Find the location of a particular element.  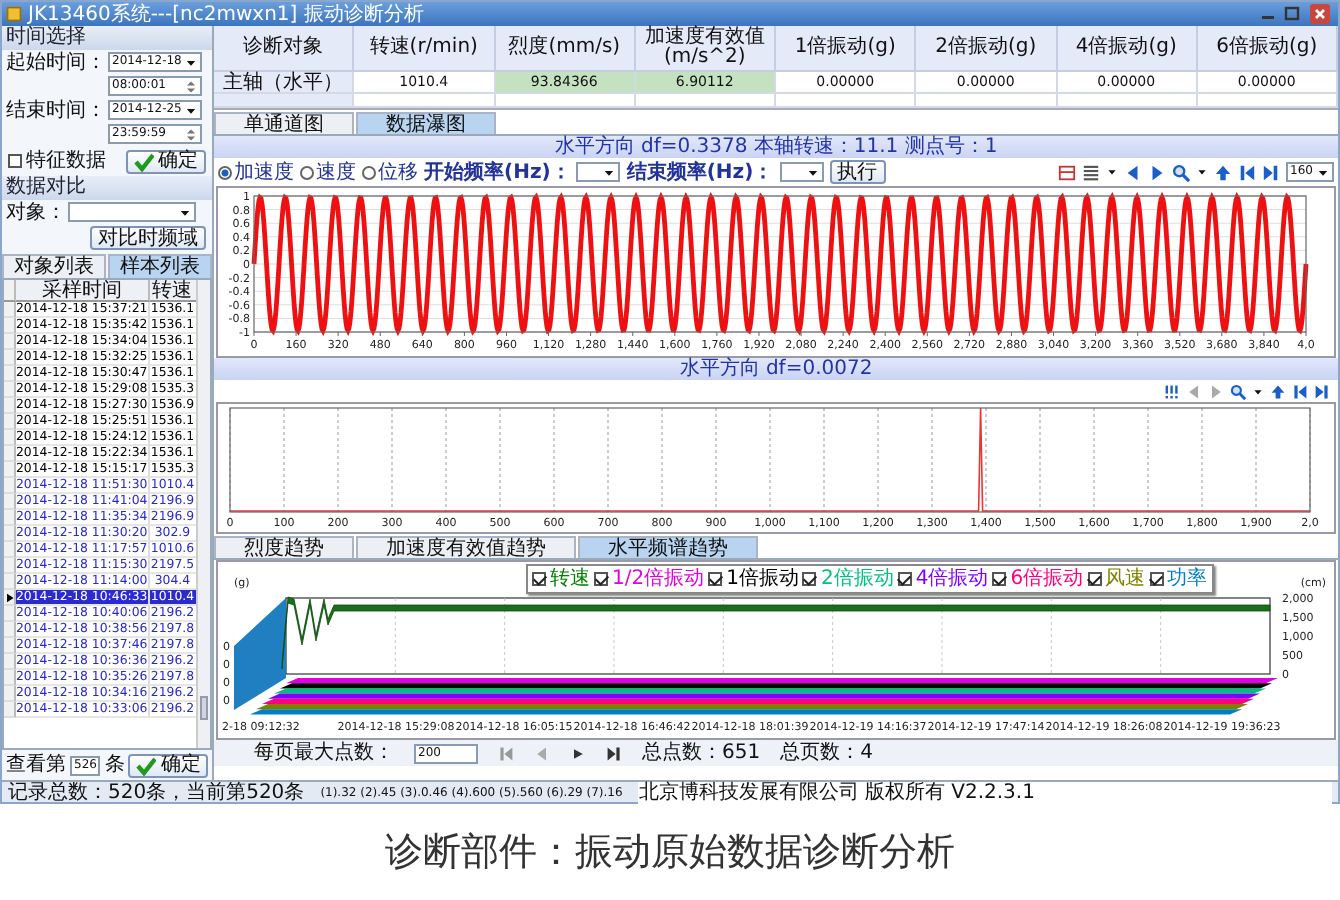

section-header: 时间选择 is located at coordinates (107, 38).